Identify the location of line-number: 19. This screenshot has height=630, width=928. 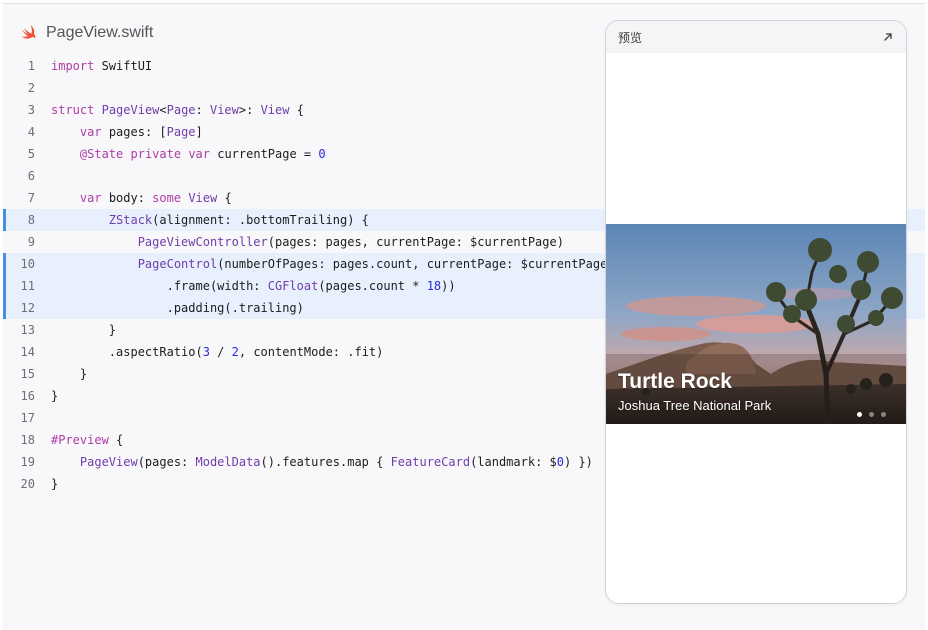
(27, 462).